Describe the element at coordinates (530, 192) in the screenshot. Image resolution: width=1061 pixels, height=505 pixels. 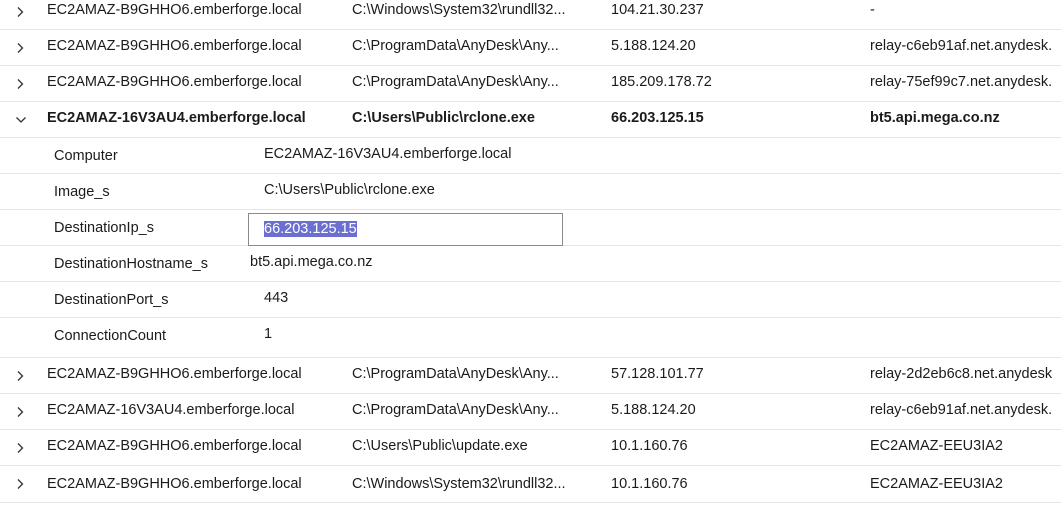
I see `detail-row: Image_s C:\Users\Public\rclone.exe` at that location.